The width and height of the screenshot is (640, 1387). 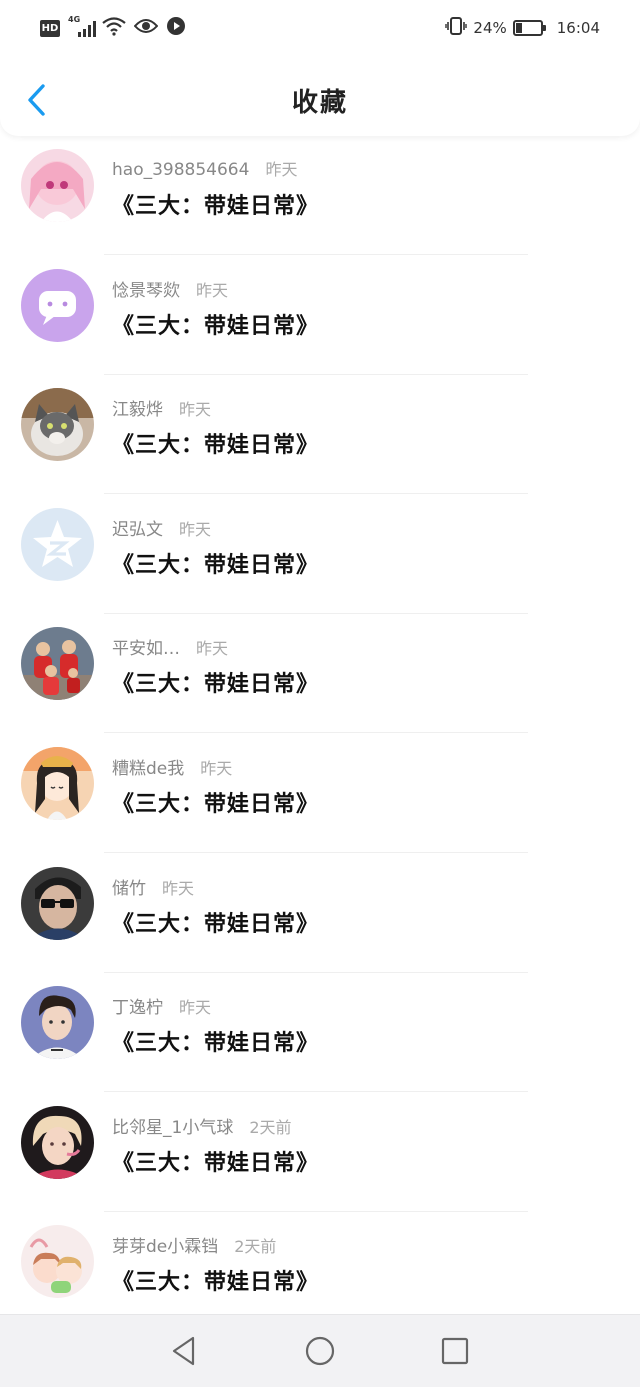 I want to click on charging-bolt-icon: ⚡, so click(x=526, y=26).